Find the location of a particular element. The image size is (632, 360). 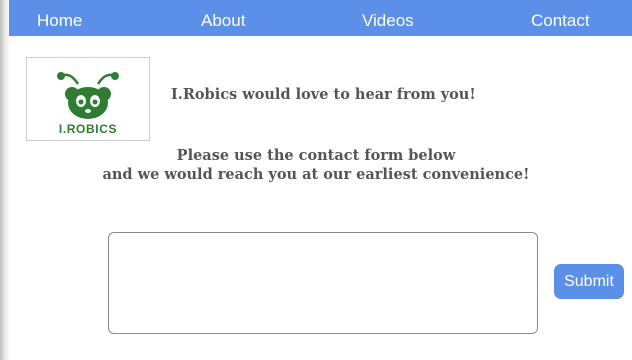

logo: I.ROBICS is located at coordinates (88, 99).